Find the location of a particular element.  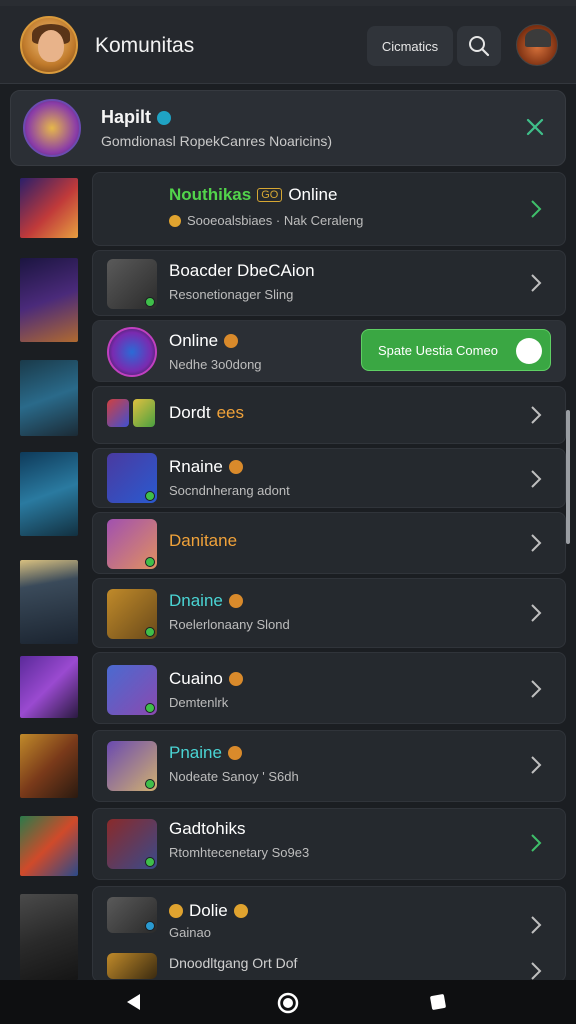

list-item: Online Nedhe 3o0dong Spate Uestia Comeo is located at coordinates (288, 352).